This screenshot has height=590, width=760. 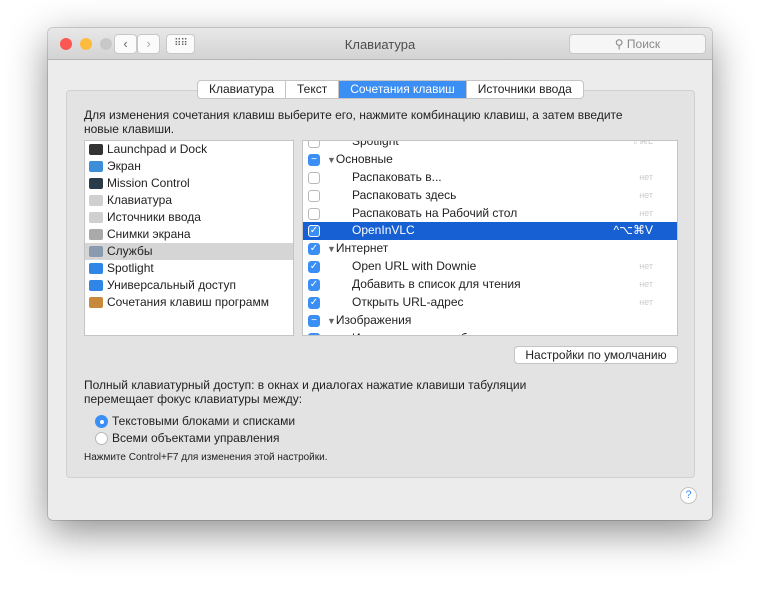 What do you see at coordinates (490, 267) in the screenshot?
I see `service-row: ✓ Open URL with Downie нет` at bounding box center [490, 267].